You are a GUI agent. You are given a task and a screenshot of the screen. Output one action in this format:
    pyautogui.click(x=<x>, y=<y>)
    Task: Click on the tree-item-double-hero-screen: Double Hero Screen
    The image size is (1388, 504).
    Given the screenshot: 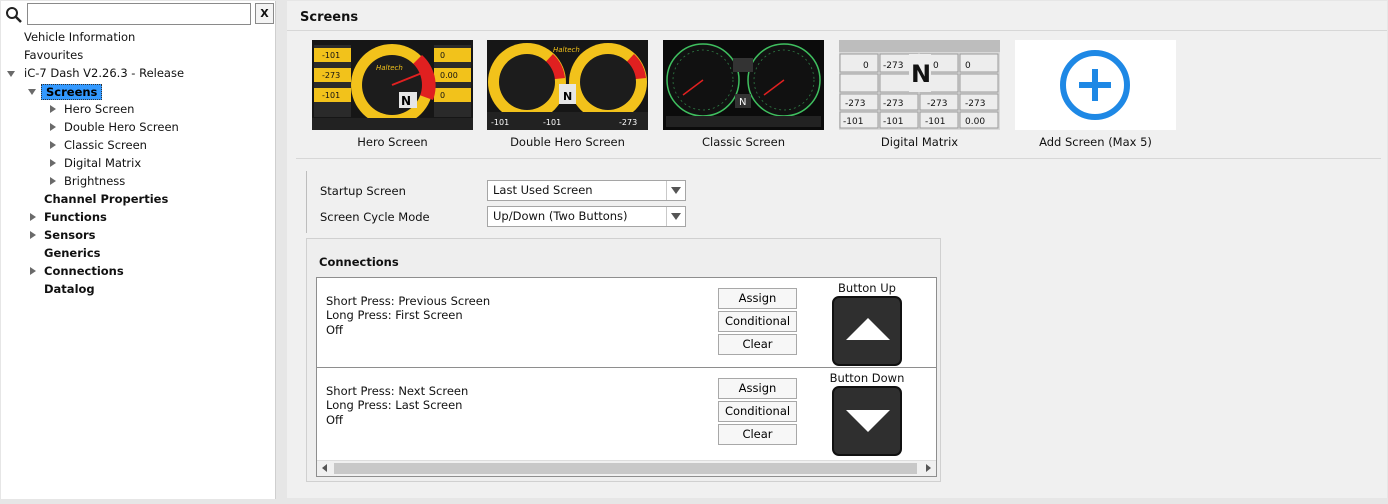 What is the action you would take?
    pyautogui.click(x=136, y=127)
    